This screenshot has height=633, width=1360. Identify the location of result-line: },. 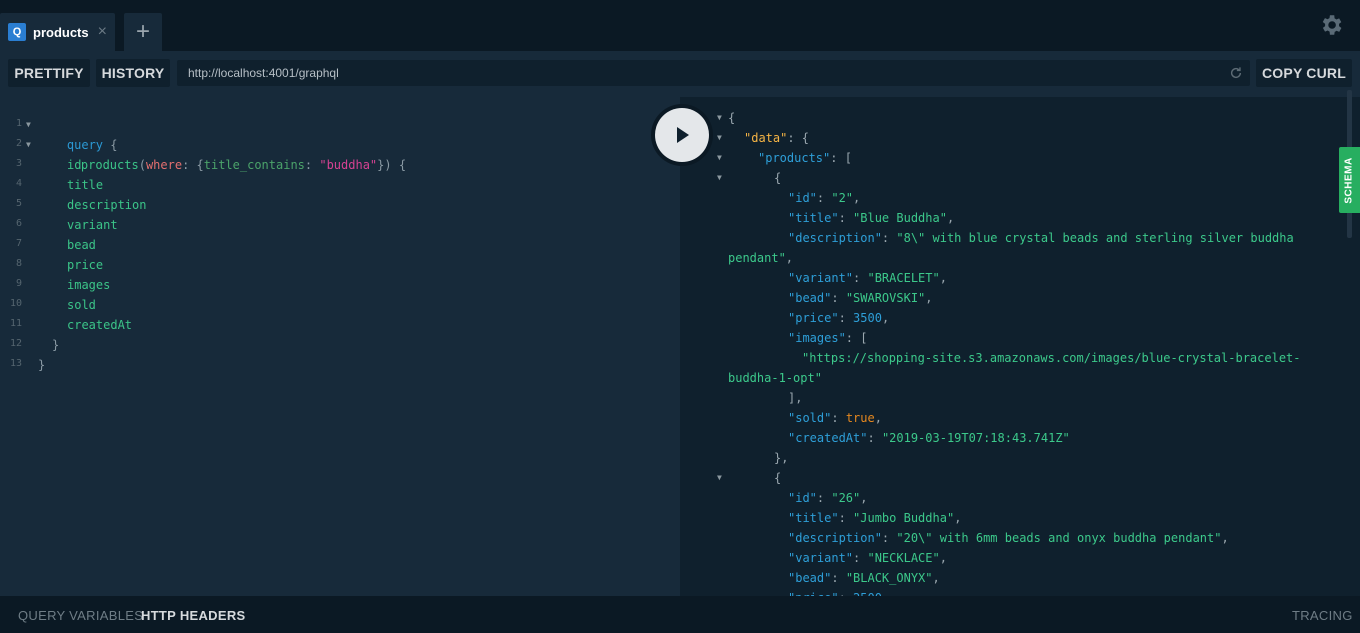
(781, 458).